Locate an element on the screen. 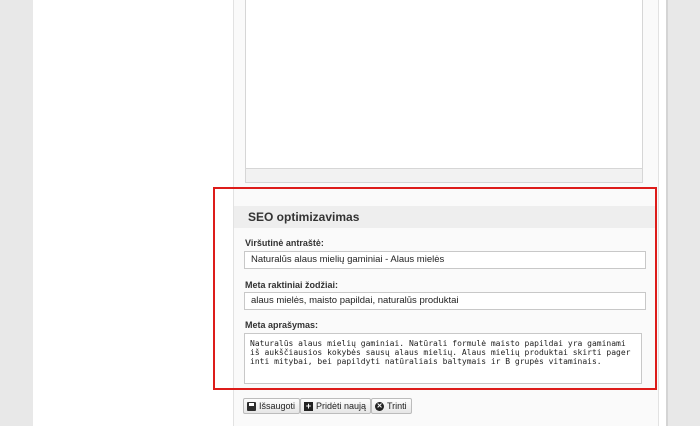 This screenshot has width=700, height=426. add-new-button: + Pridėti naują is located at coordinates (336, 406).